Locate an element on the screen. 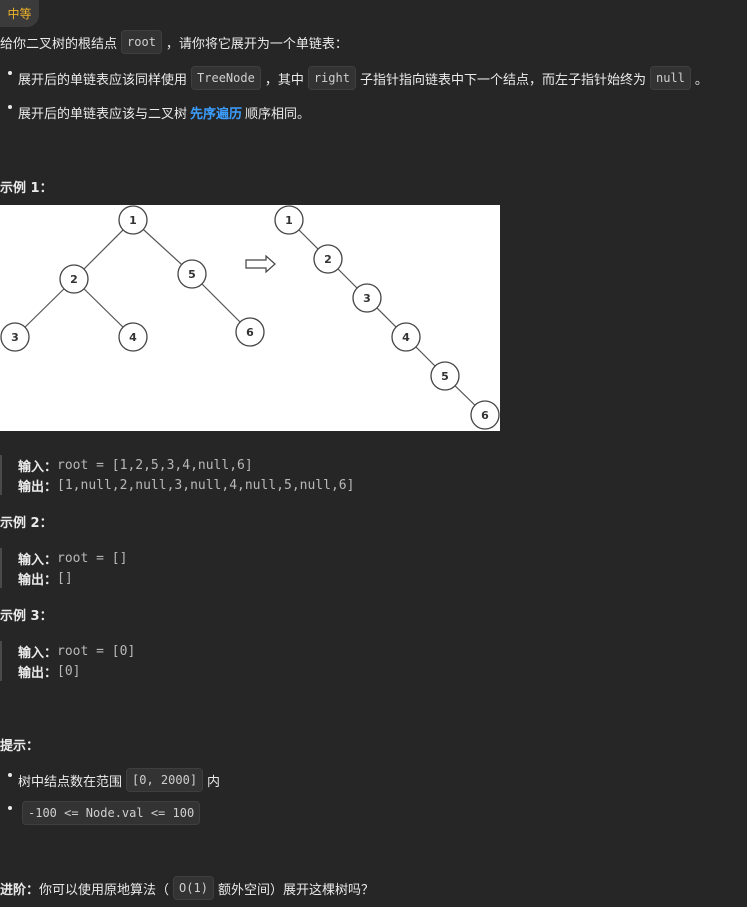 This screenshot has height=907, width=747. hint-item-1: 树中结点数在范围 [0, 2000] 内 is located at coordinates (110, 780).